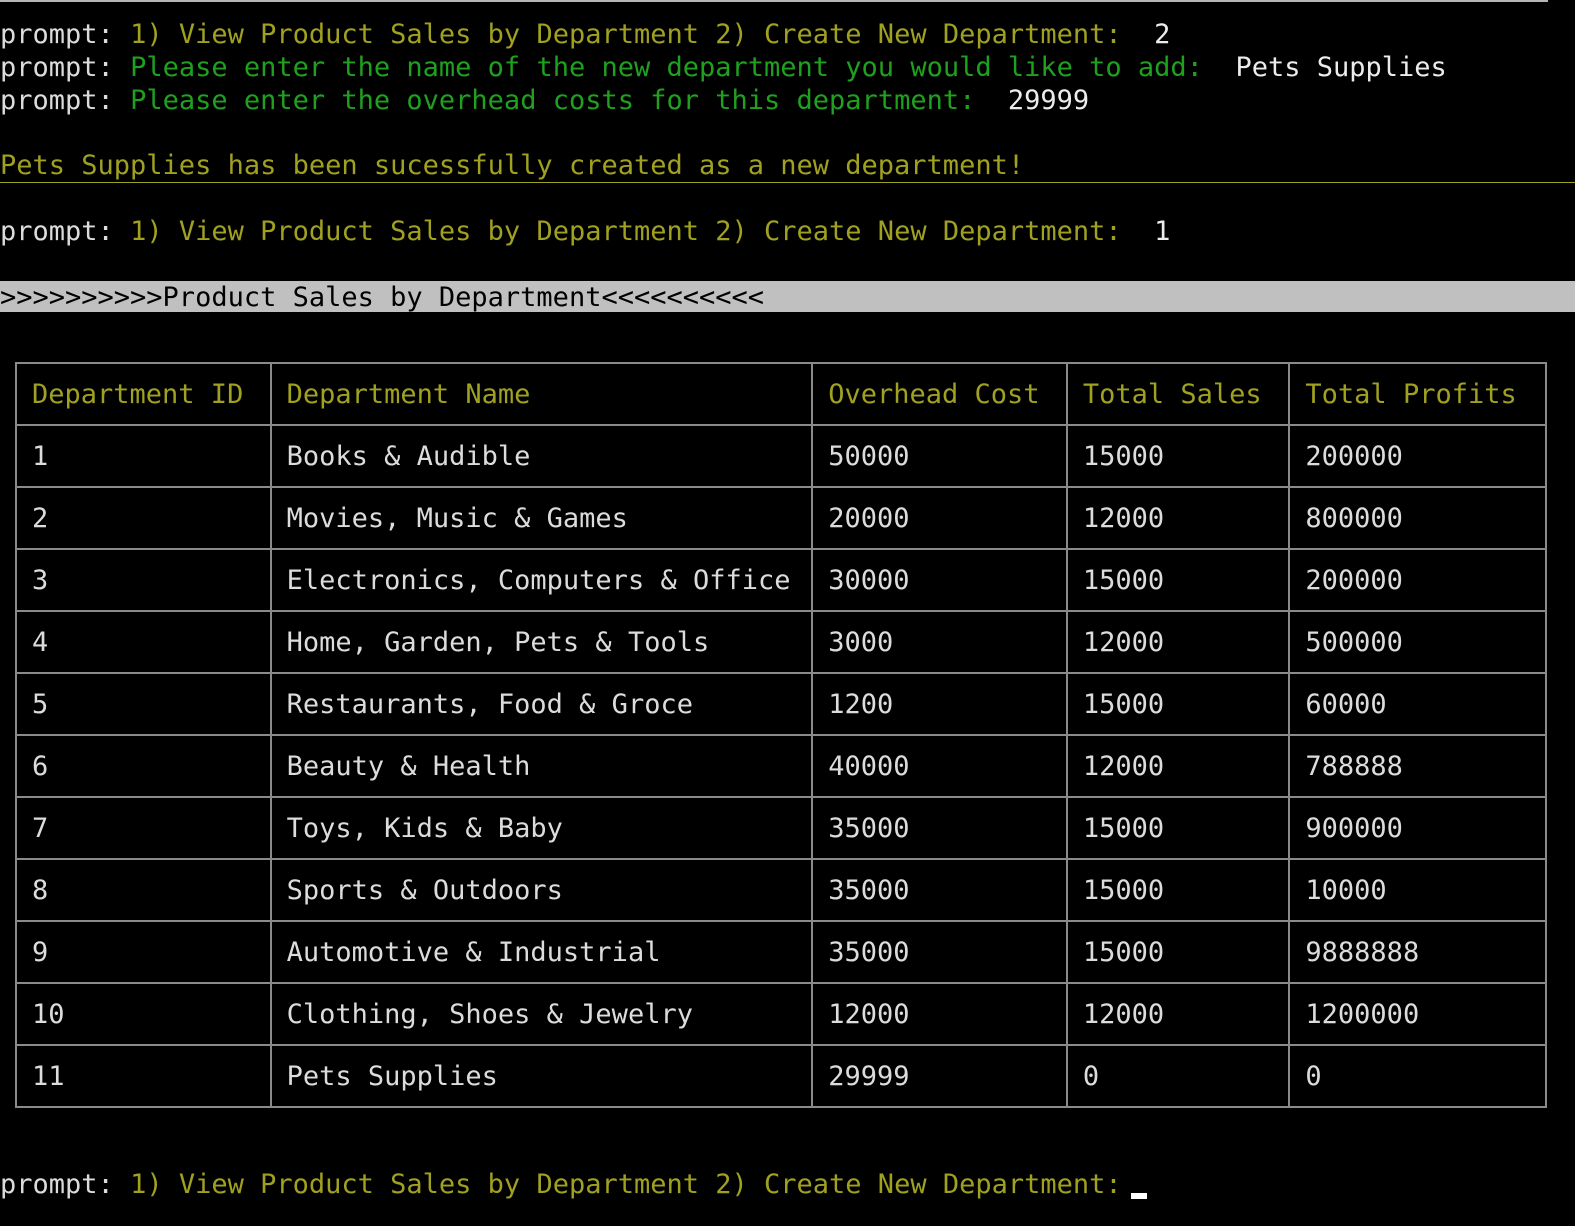 Image resolution: width=1575 pixels, height=1226 pixels. What do you see at coordinates (939, 456) in the screenshot?
I see `cell-overhead-cost: 50000` at bounding box center [939, 456].